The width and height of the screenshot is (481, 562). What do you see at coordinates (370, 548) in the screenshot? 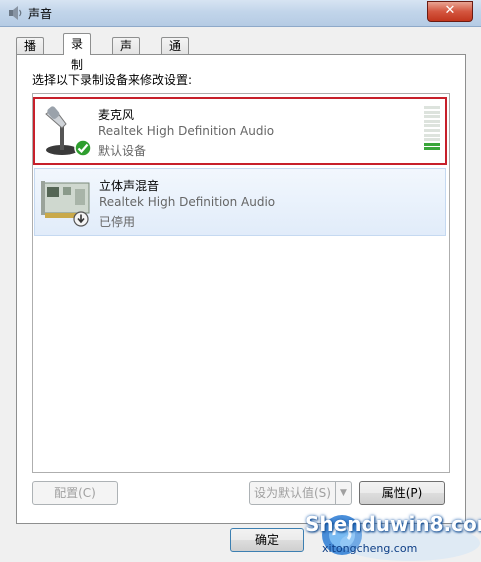
I see `watermark-subtext: xitongcheng.com` at bounding box center [370, 548].